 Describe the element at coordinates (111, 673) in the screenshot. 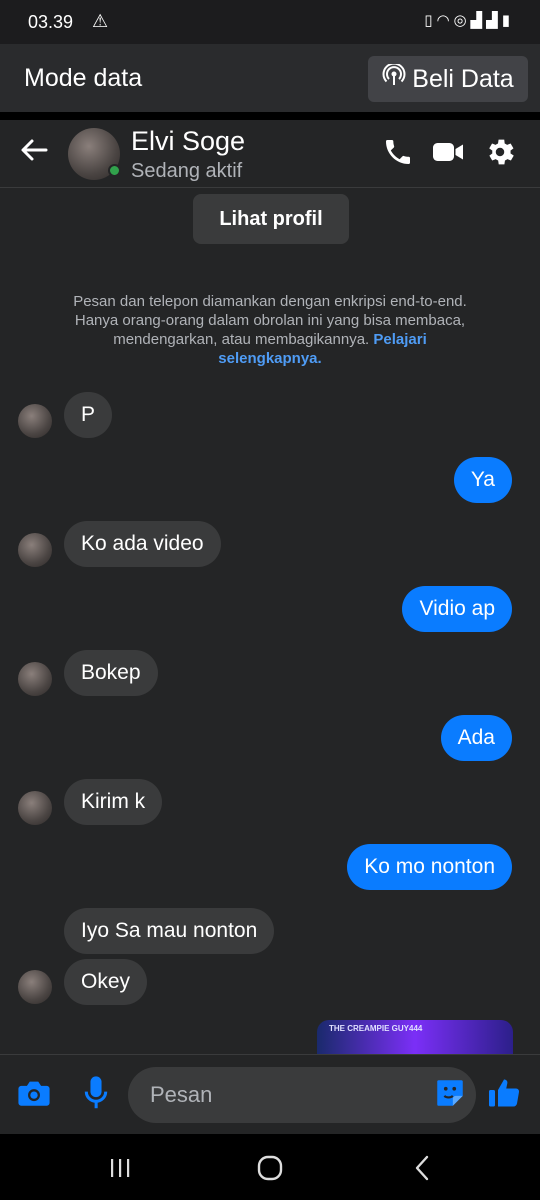

I see `message-incoming: Bokep` at that location.